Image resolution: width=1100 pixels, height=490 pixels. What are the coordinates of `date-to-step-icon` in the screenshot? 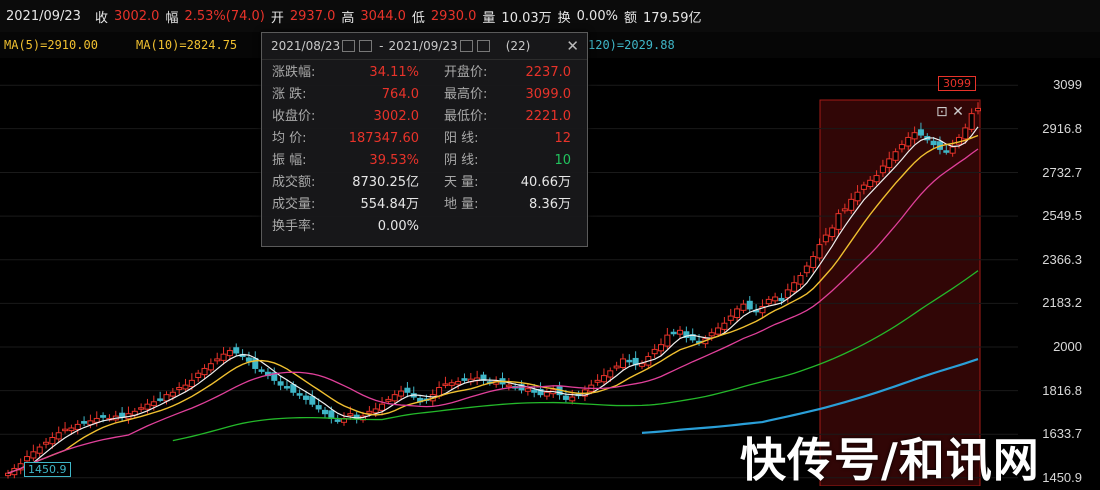 It's located at (483, 46).